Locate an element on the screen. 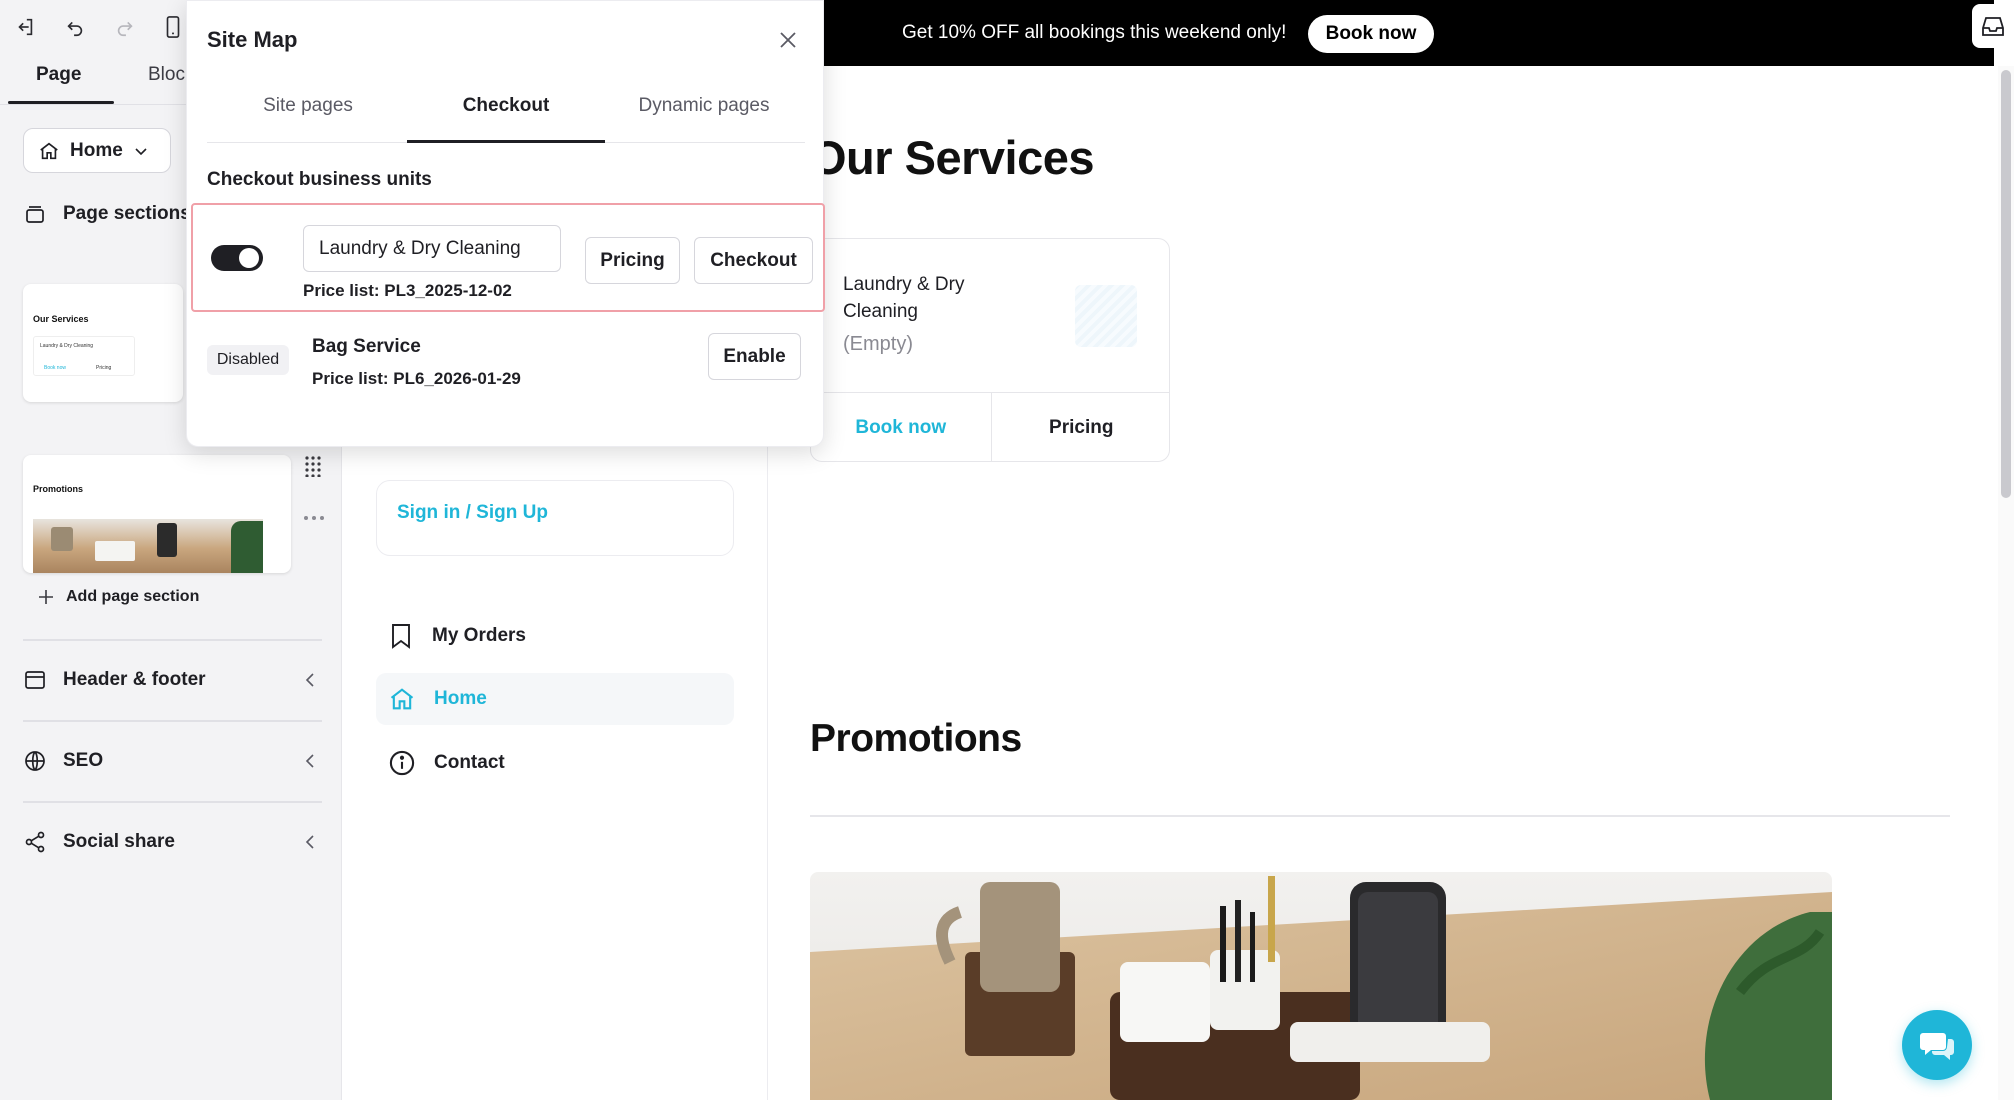 This screenshot has width=2014, height=1100. chevron-down-icon is located at coordinates (141, 151).